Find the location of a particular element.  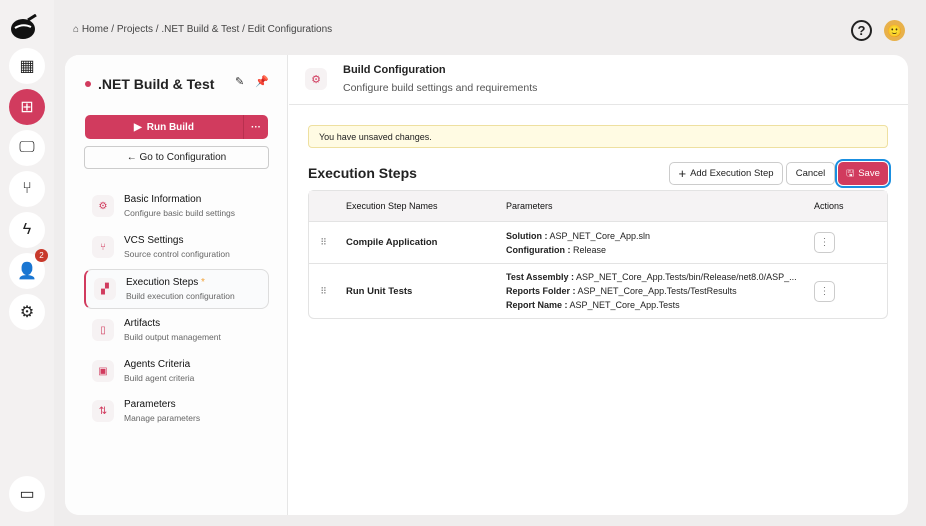

monitor-icon: 🖵 is located at coordinates (27, 147).